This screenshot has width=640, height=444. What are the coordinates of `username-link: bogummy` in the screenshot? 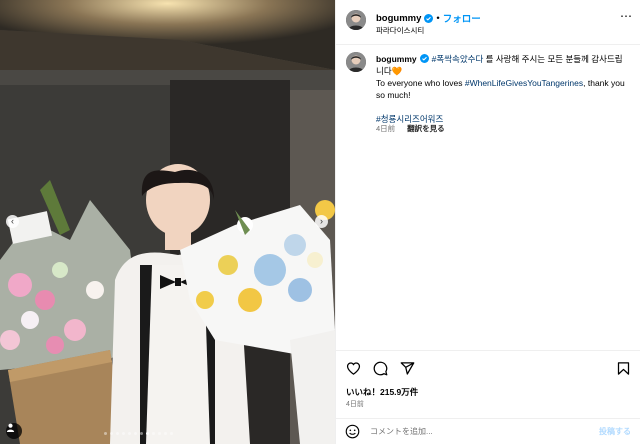 It's located at (398, 18).